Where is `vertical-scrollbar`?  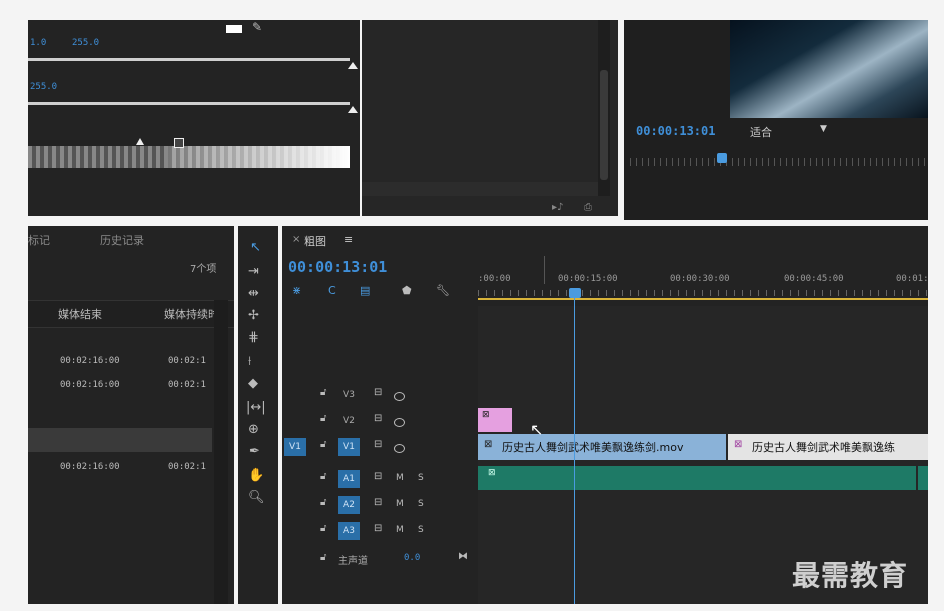
vertical-scrollbar is located at coordinates (221, 452).